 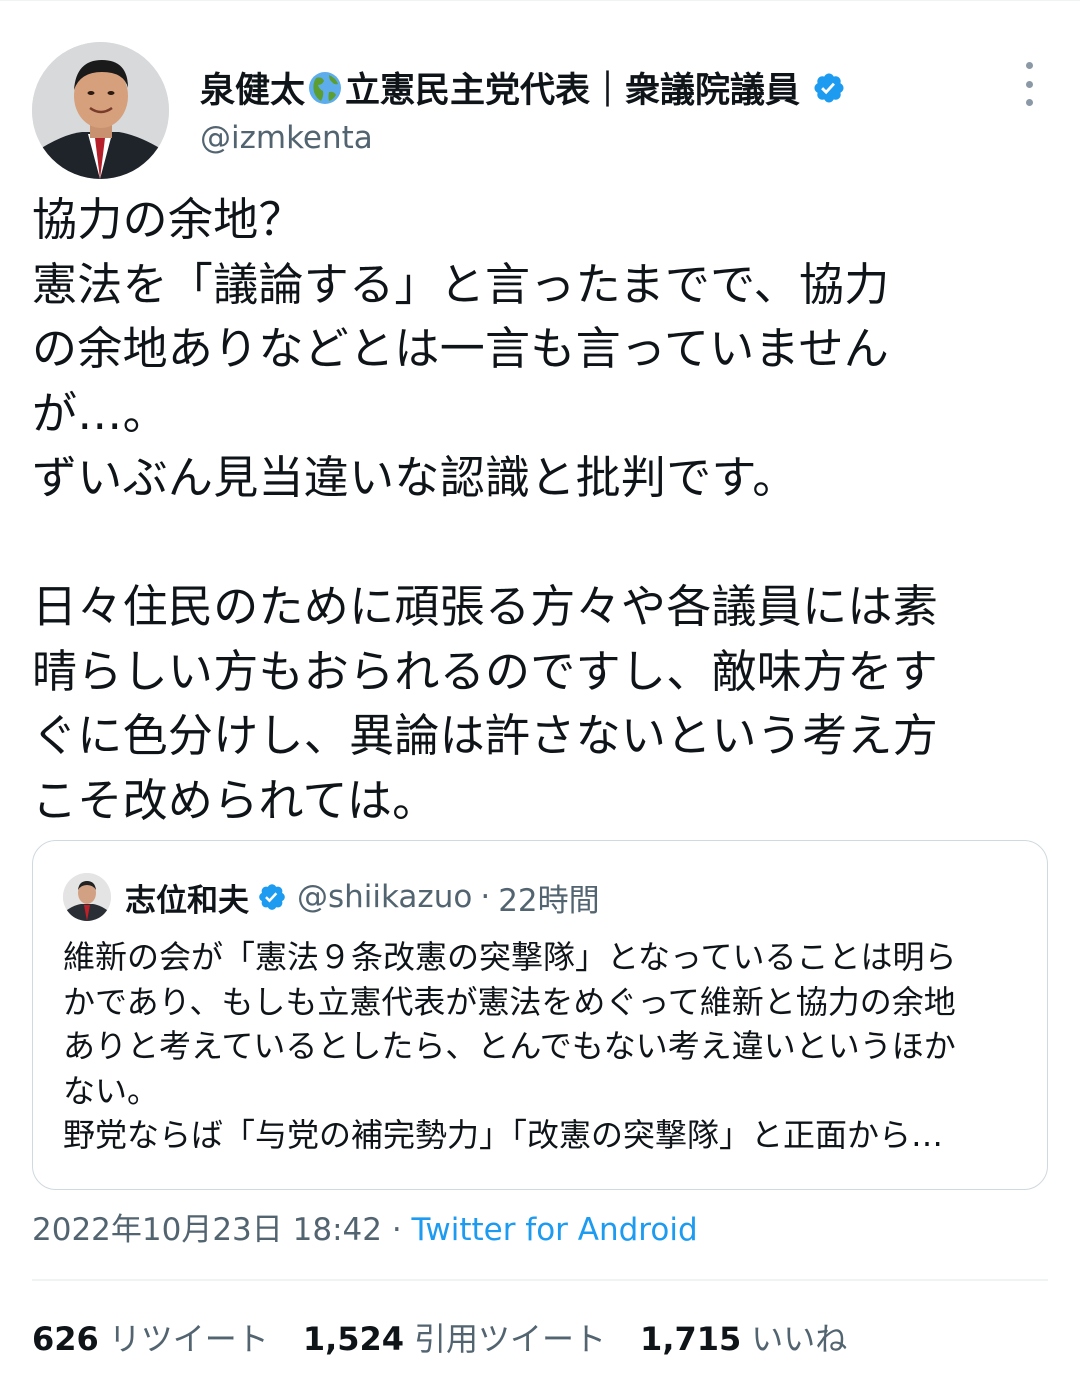 What do you see at coordinates (691, 1339) in the screenshot?
I see `likes-count: 1,715` at bounding box center [691, 1339].